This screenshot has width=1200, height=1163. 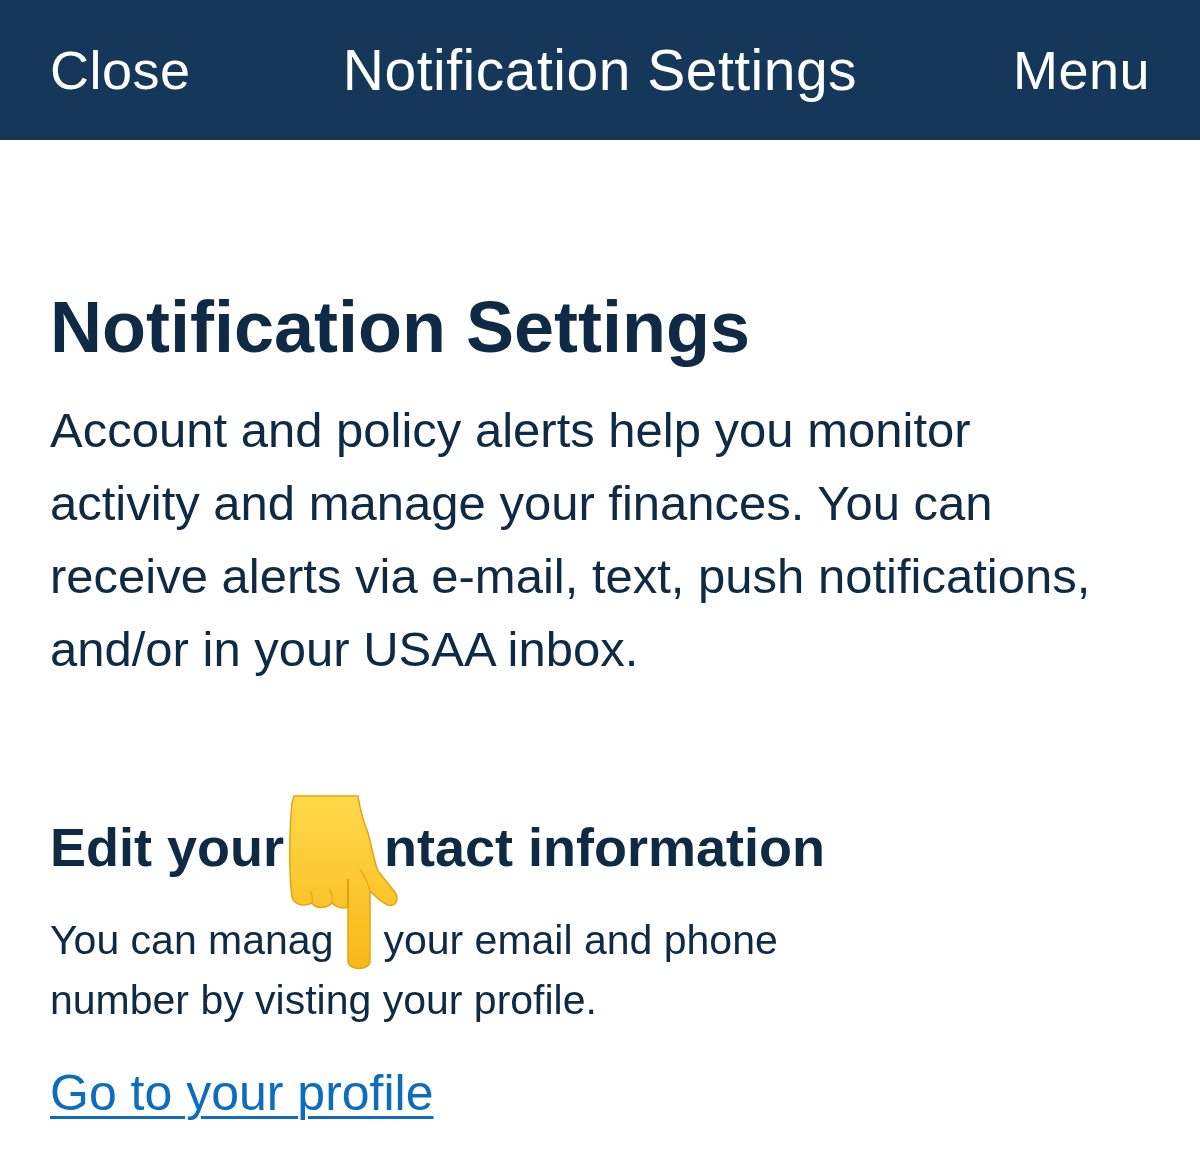 I want to click on header-title: Notification Settings, so click(x=600, y=70).